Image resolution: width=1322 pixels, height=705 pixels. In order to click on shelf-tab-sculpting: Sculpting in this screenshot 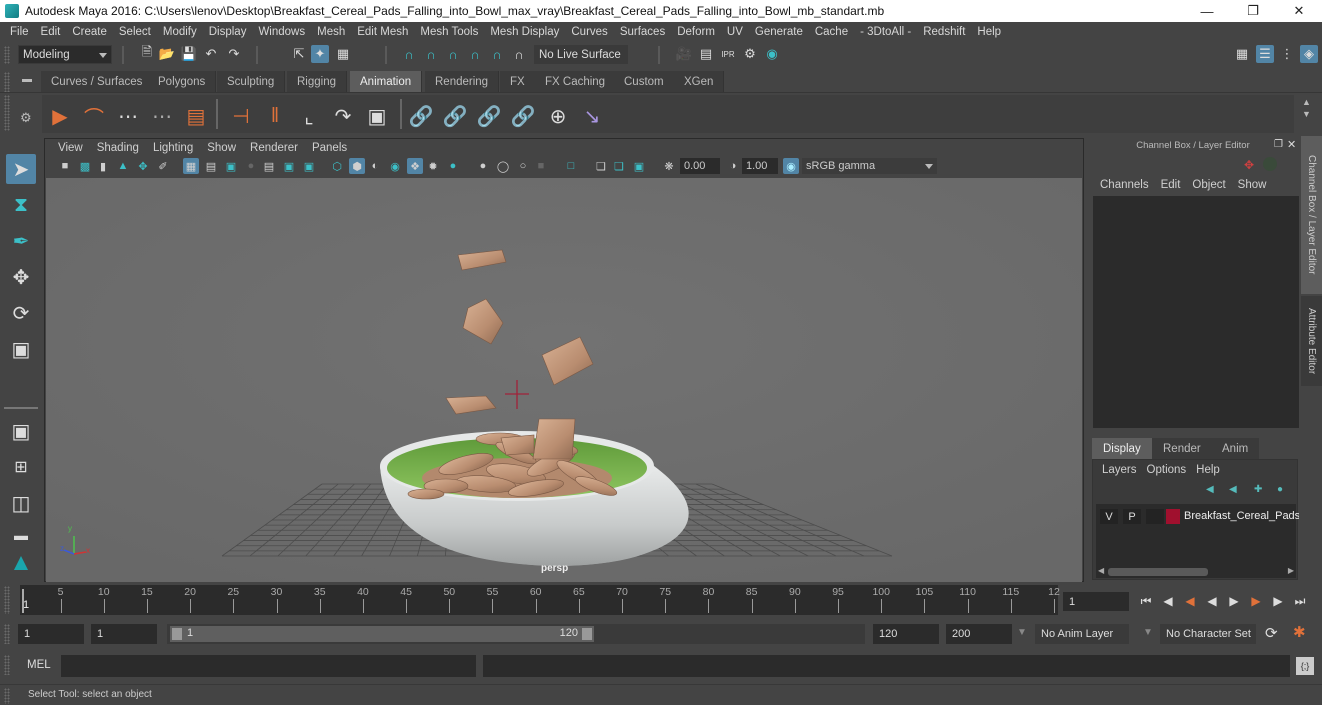, I will do `click(251, 81)`.